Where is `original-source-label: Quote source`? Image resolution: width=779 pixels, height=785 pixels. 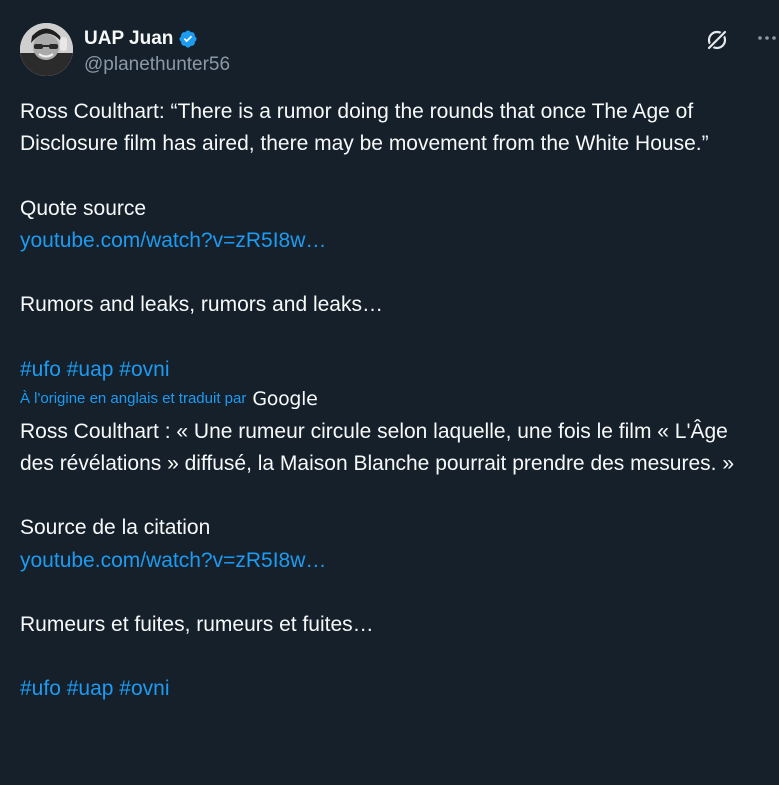
original-source-label: Quote source is located at coordinates (83, 208).